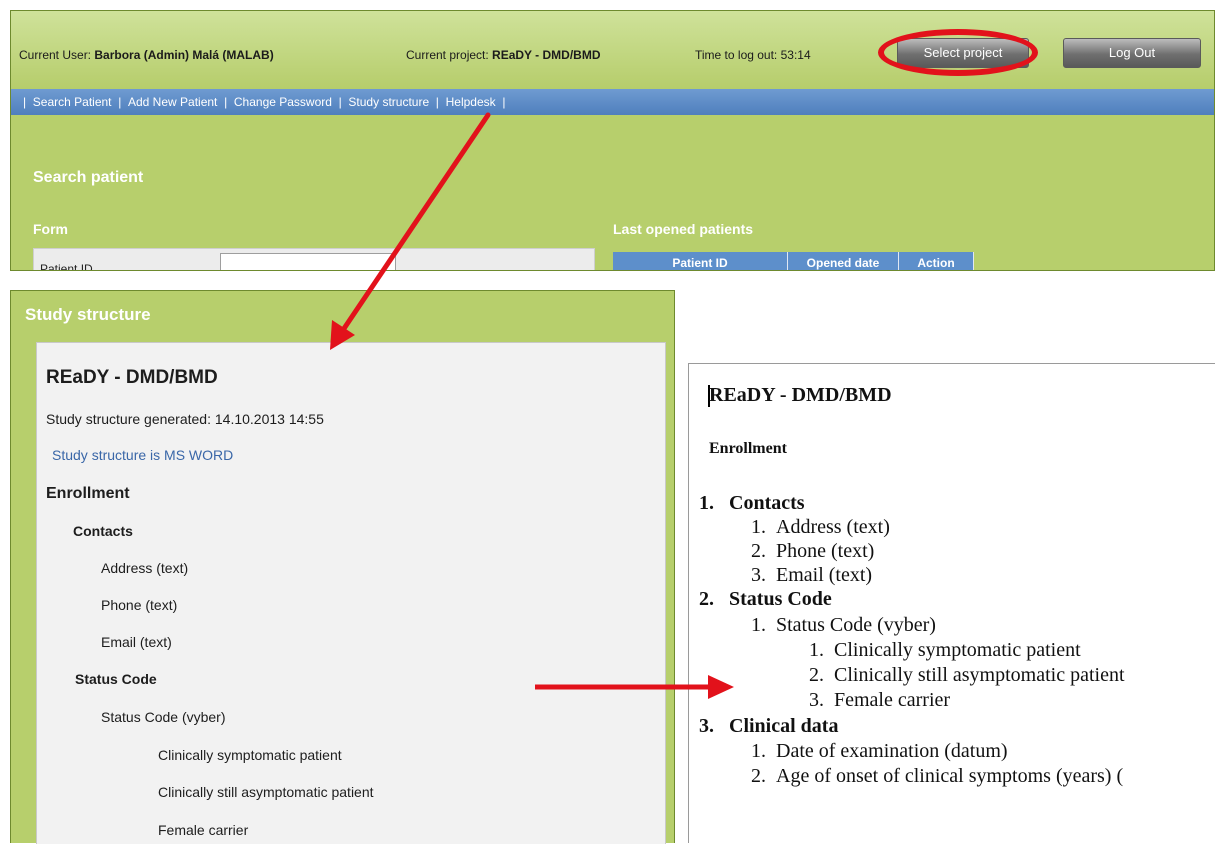 The width and height of the screenshot is (1215, 844). Describe the element at coordinates (833, 527) in the screenshot. I see `doc-list-text: Address (text)` at that location.